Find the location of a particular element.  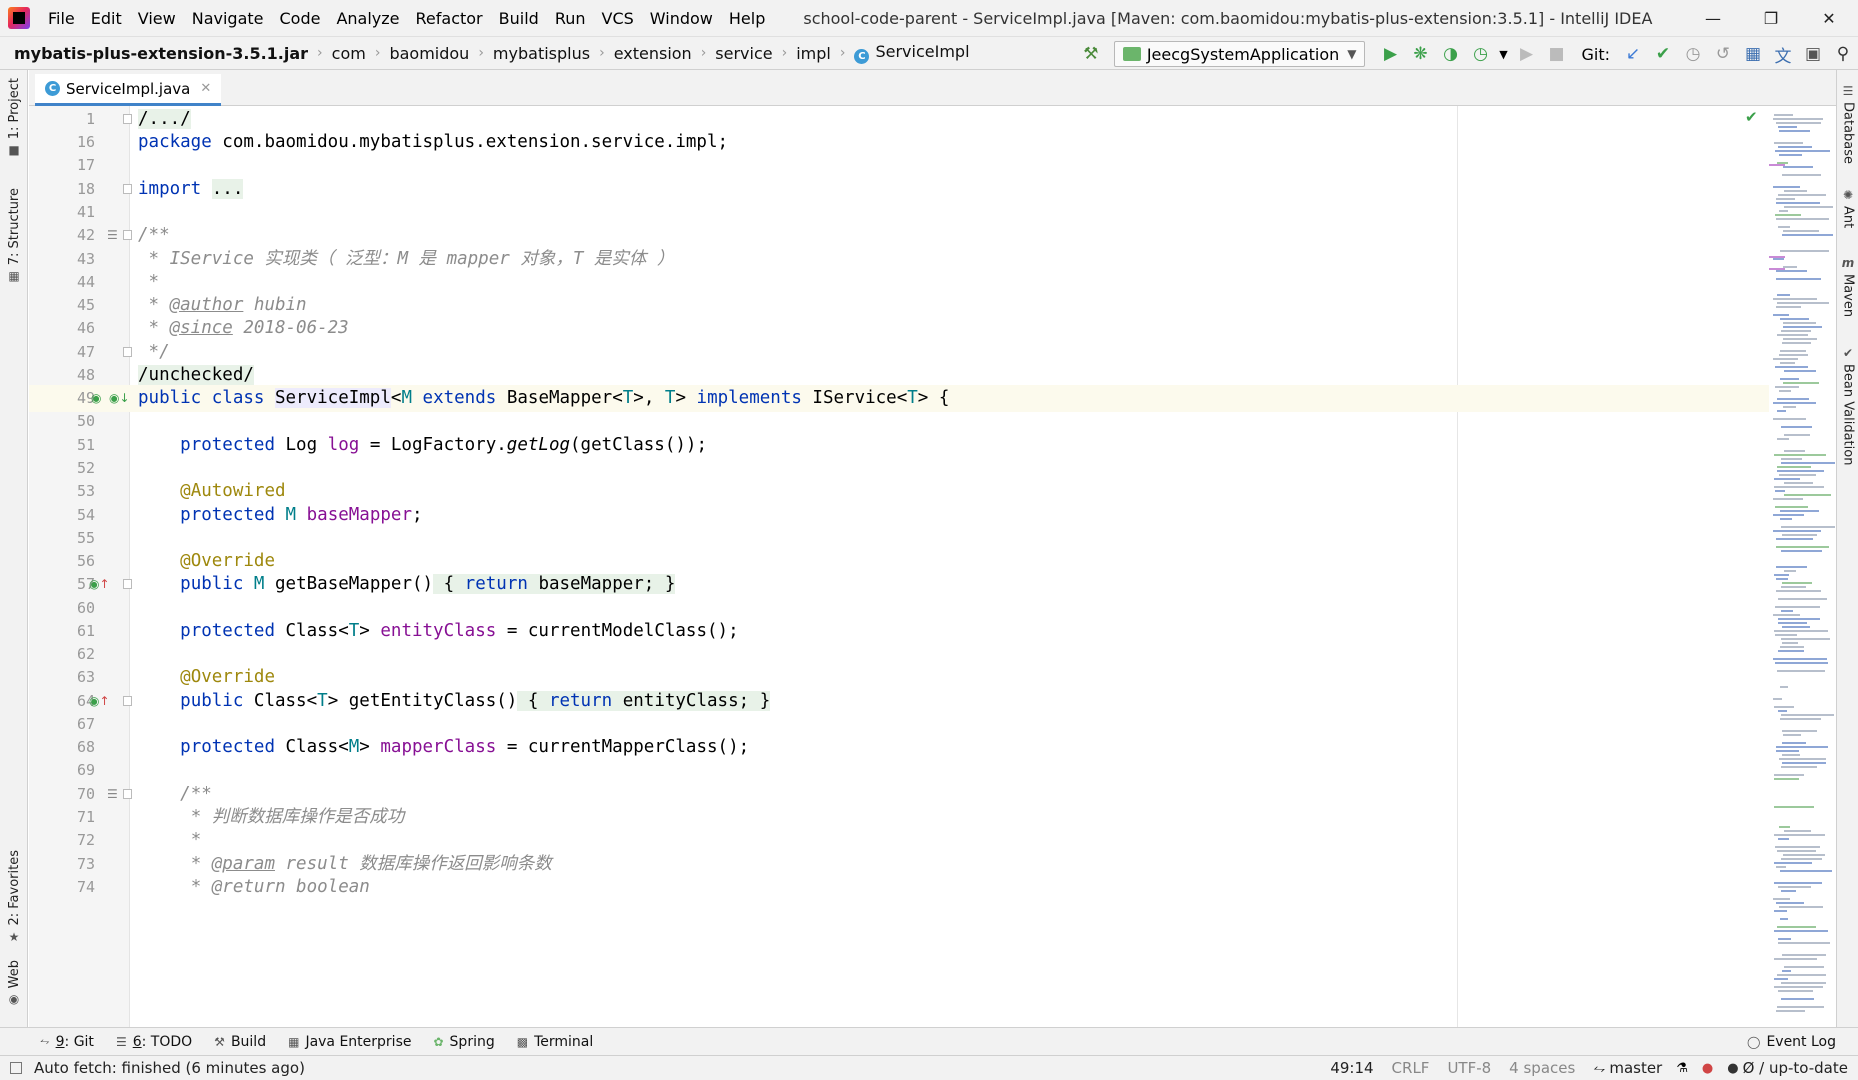

tool-tab-git: ⥊ 9: Git is located at coordinates (67, 1042).